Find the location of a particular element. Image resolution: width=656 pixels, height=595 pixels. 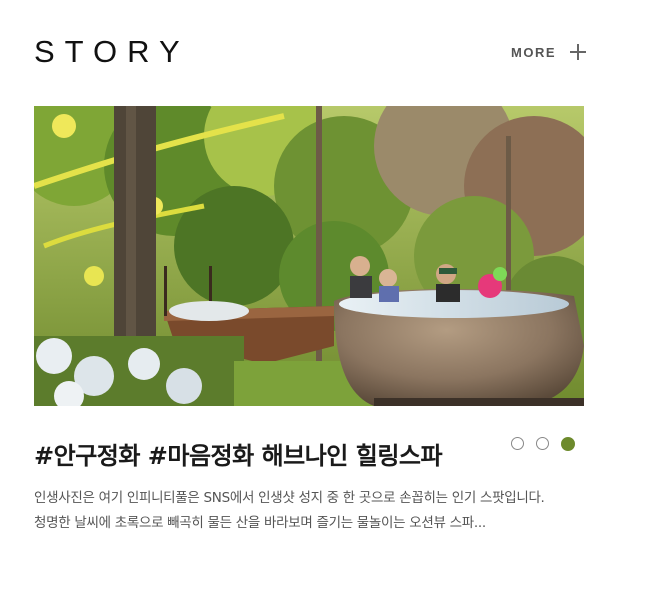

more-label: MORE is located at coordinates (533, 52).